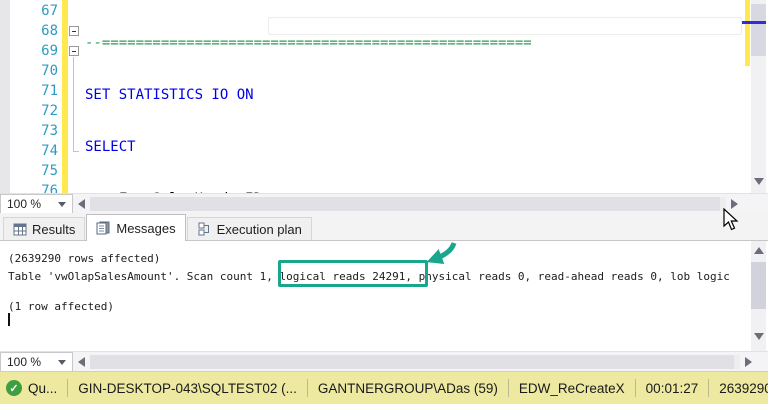 This screenshot has width=768, height=404. I want to click on message-line: (2639290 rows affected), so click(84, 258).